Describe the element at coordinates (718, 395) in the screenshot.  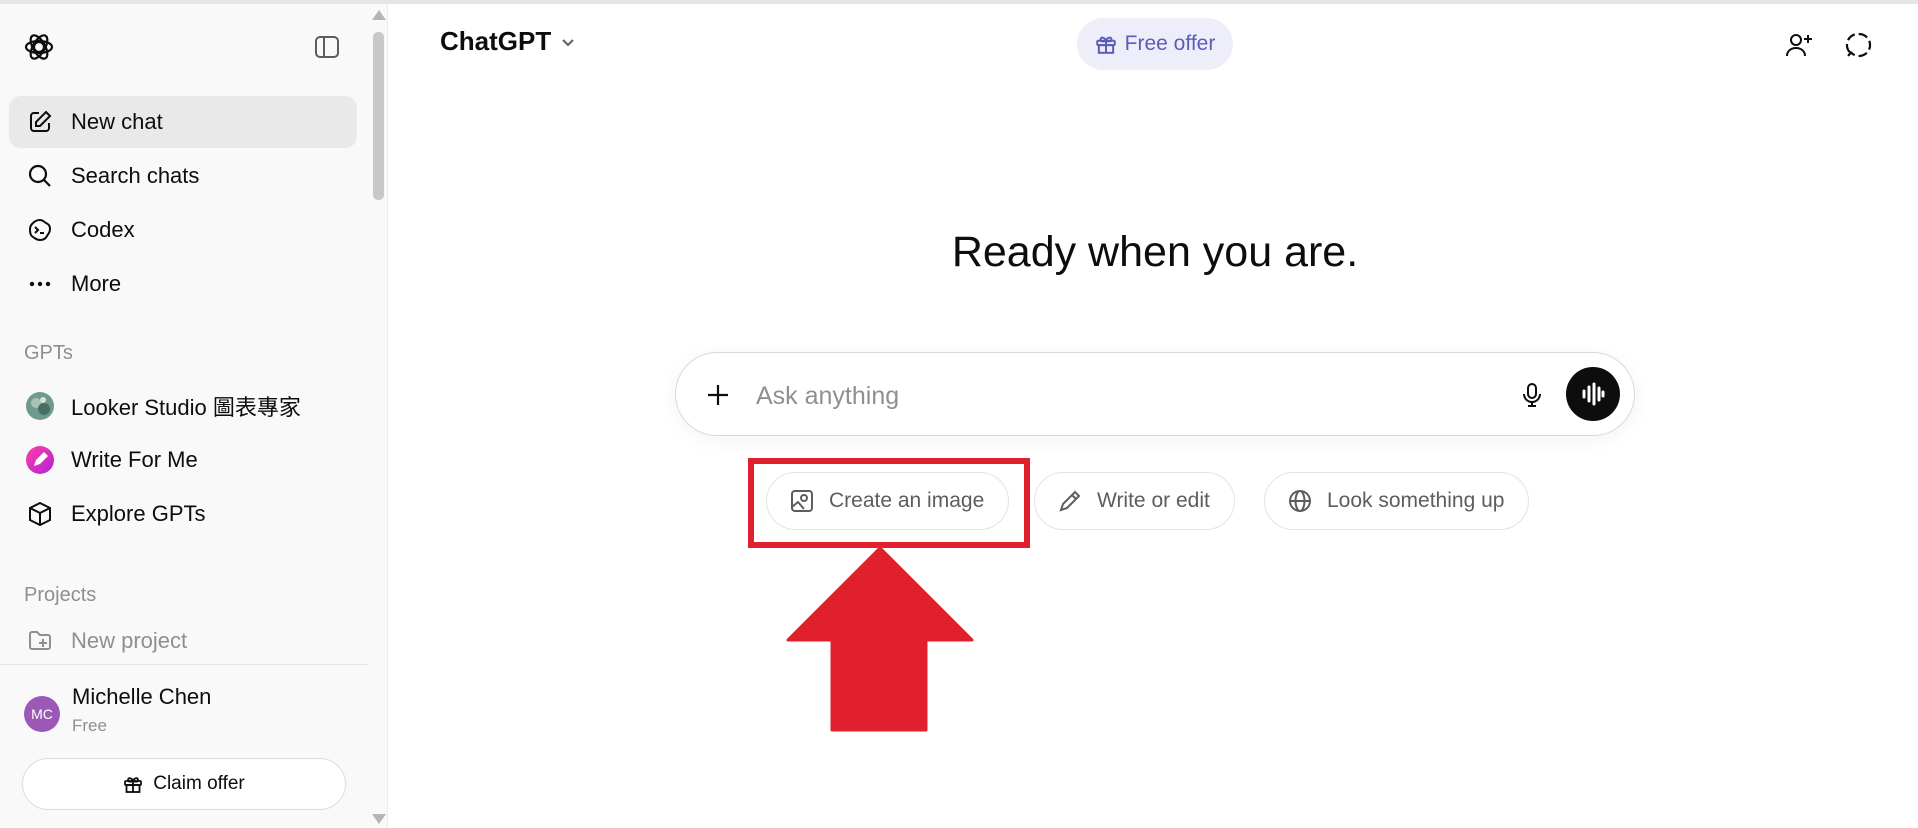
I see `plus-icon` at that location.